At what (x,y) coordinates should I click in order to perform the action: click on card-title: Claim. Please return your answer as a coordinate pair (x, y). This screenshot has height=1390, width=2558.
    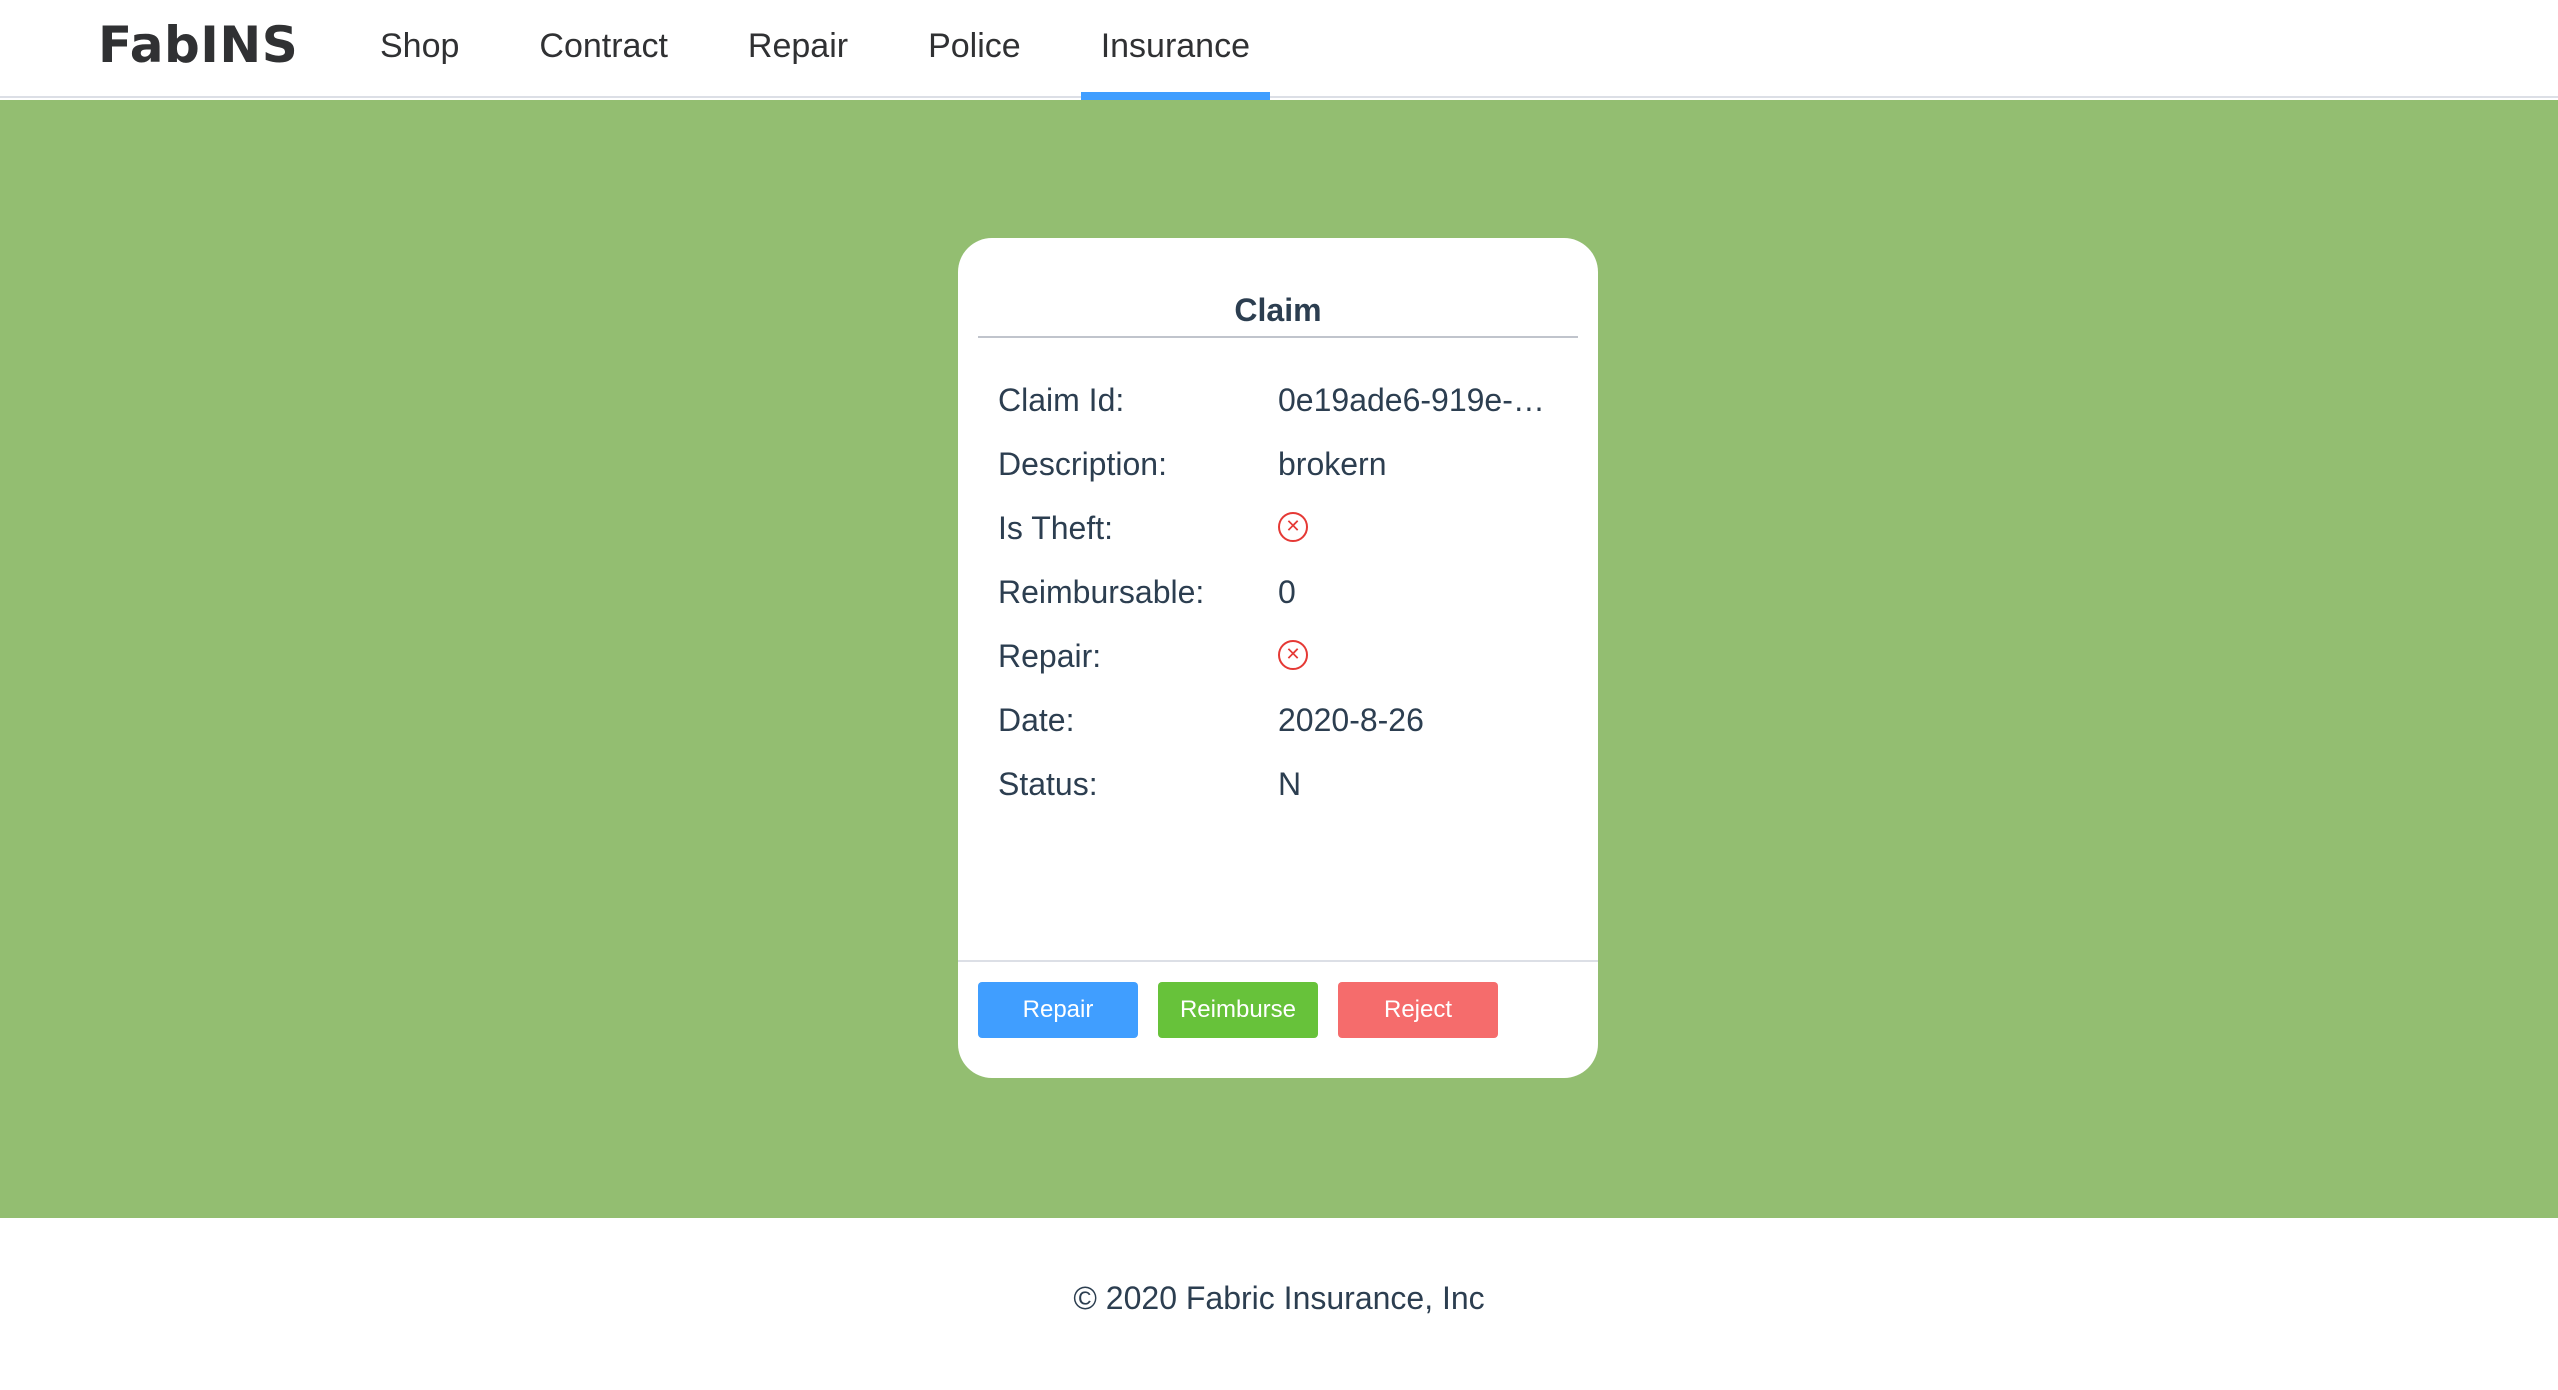
    Looking at the image, I should click on (1278, 310).